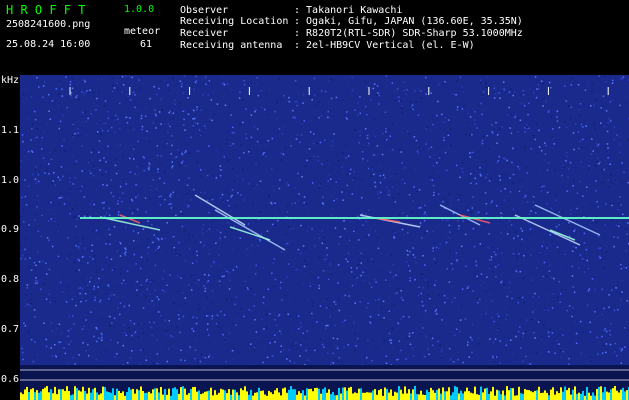  I want to click on receiver-value: : R820T2(RTL-SDR) SDR-Sharp 53.1000MHz, so click(408, 33).